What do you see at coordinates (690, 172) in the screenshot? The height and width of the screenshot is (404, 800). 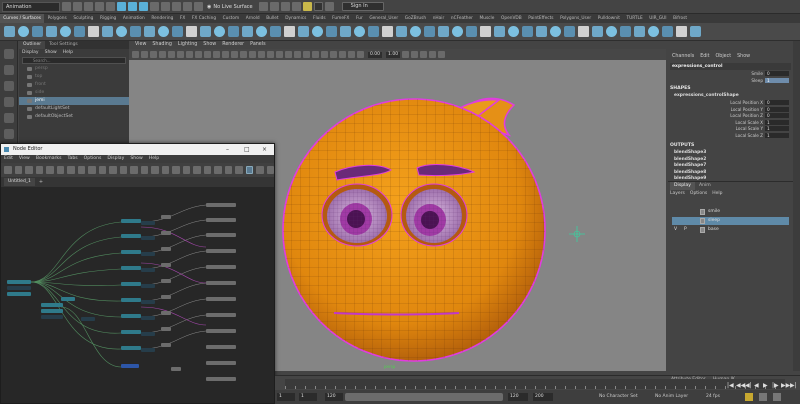 I see `output-node: blendShape8` at bounding box center [690, 172].